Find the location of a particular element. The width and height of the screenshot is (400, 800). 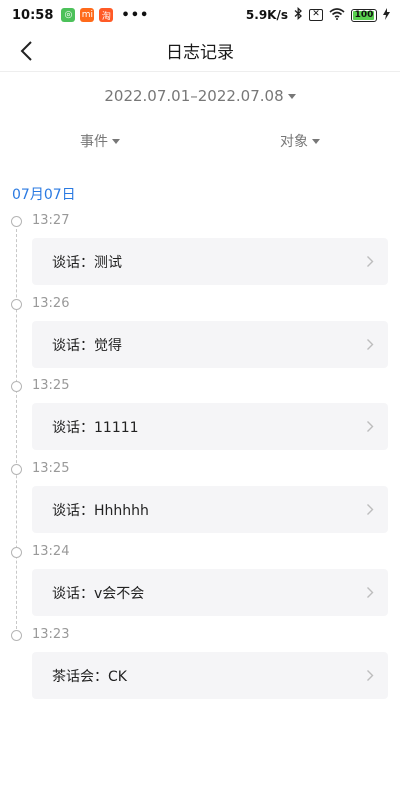

network-speed: 5.9K/s is located at coordinates (266, 15).